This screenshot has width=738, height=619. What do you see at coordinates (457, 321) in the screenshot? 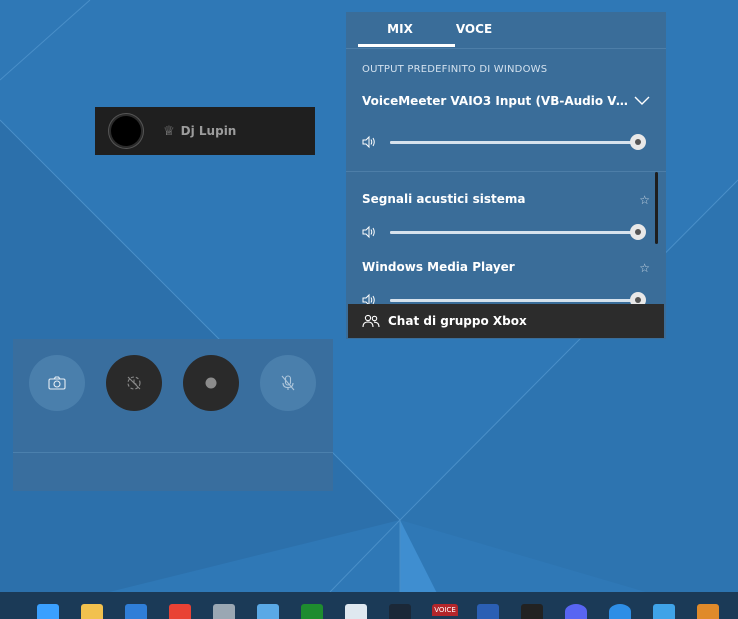
I see `xbox-party-chat-label: Chat di gruppo Xbox` at bounding box center [457, 321].